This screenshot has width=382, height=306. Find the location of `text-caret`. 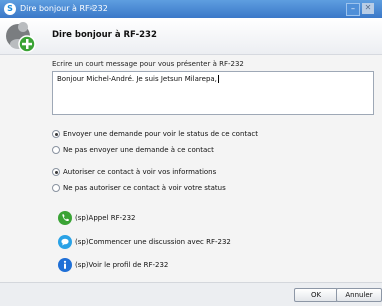

text-caret is located at coordinates (218, 79).